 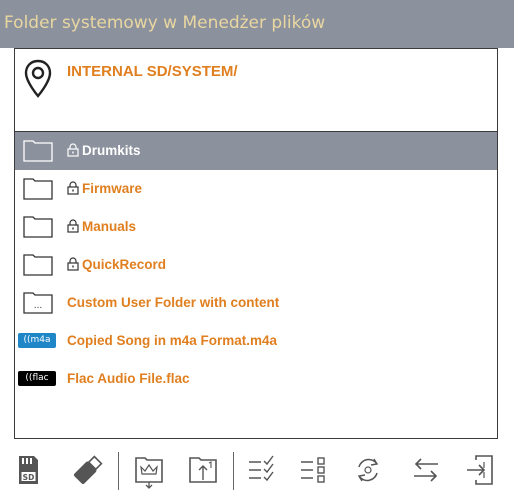 I want to click on title-bar: Folder systemowy w Menedżer plików, so click(x=257, y=24).